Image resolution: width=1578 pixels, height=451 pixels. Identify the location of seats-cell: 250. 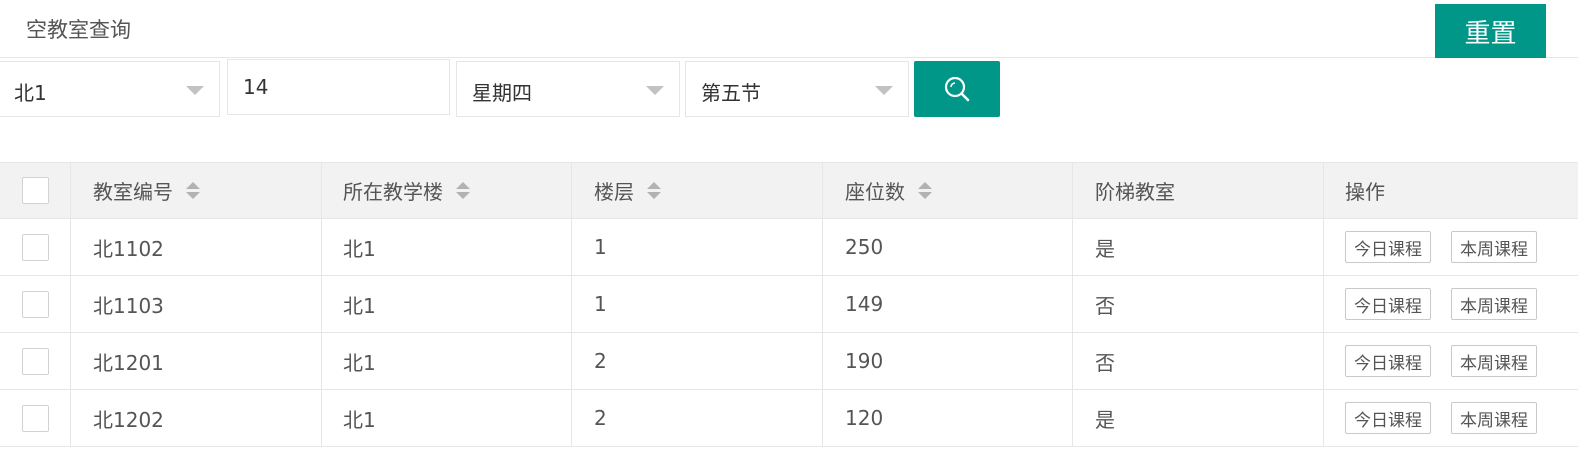
(948, 247).